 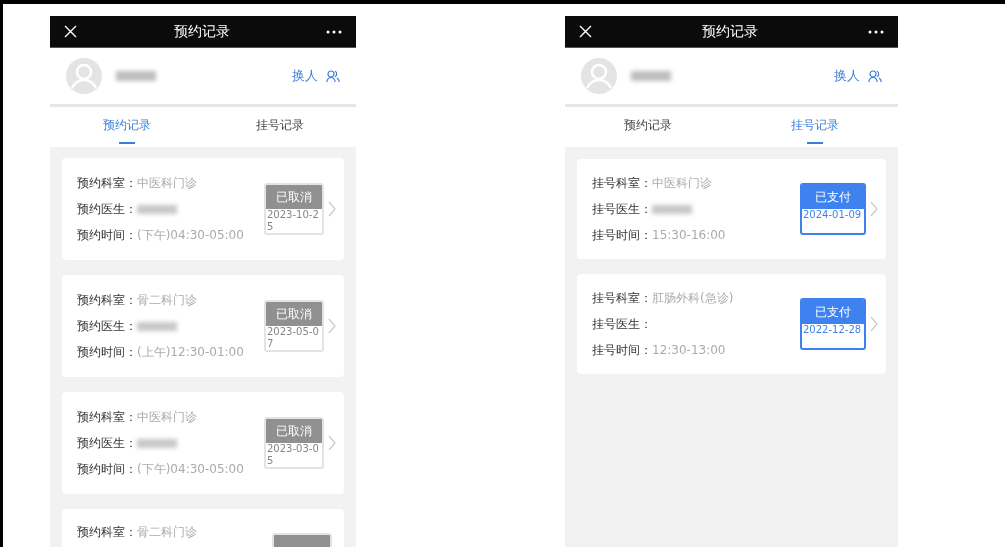 What do you see at coordinates (190, 352) in the screenshot?
I see `field-value: (上午)12:30-01:00` at bounding box center [190, 352].